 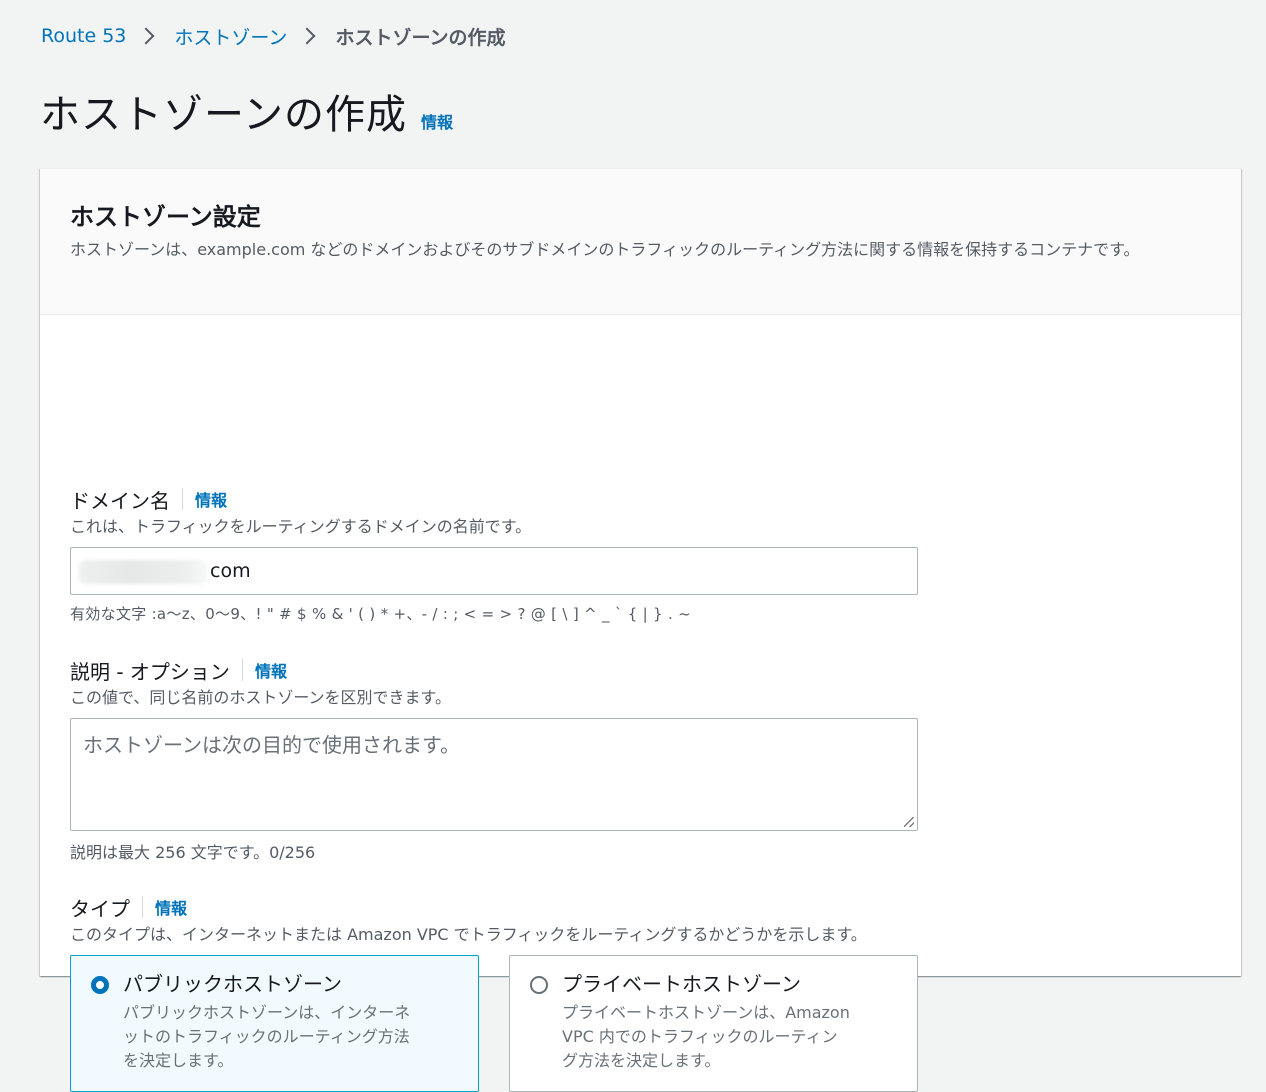 What do you see at coordinates (641, 1060) in the screenshot?
I see `tile-desc-line: グ方法を決定します。` at bounding box center [641, 1060].